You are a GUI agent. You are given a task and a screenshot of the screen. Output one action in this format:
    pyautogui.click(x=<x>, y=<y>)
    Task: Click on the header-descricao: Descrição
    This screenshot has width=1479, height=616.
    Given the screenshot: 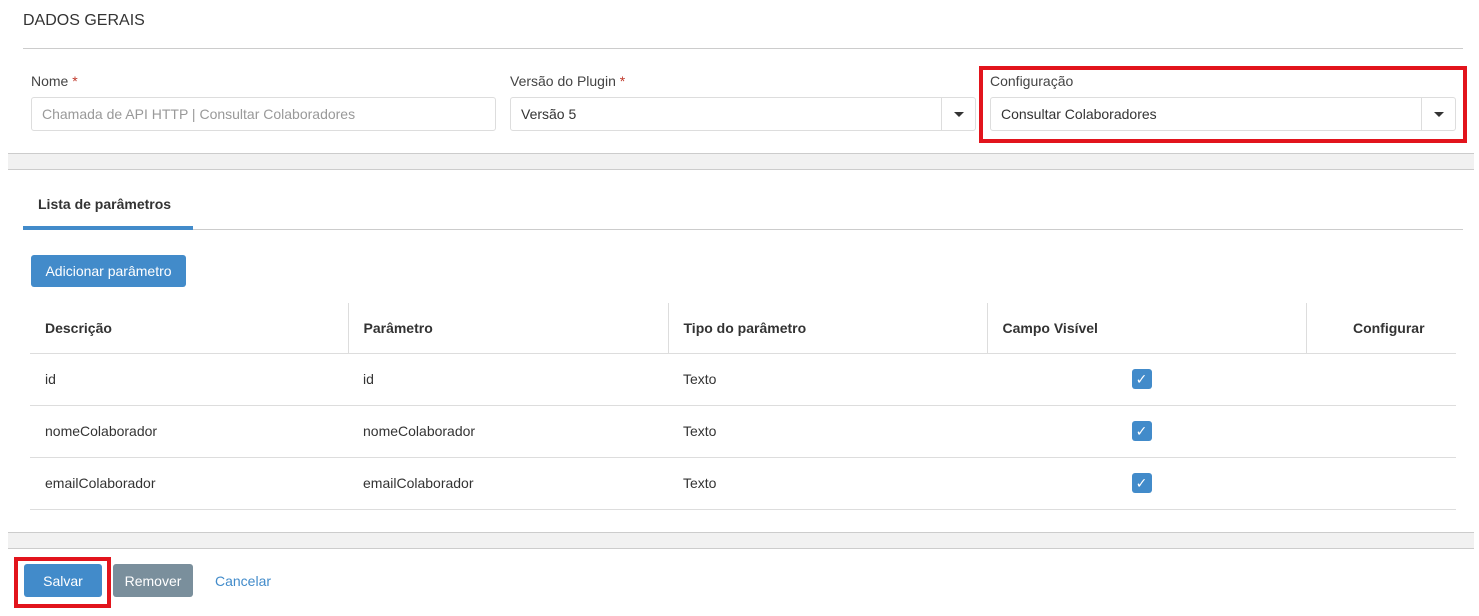 What is the action you would take?
    pyautogui.click(x=189, y=328)
    